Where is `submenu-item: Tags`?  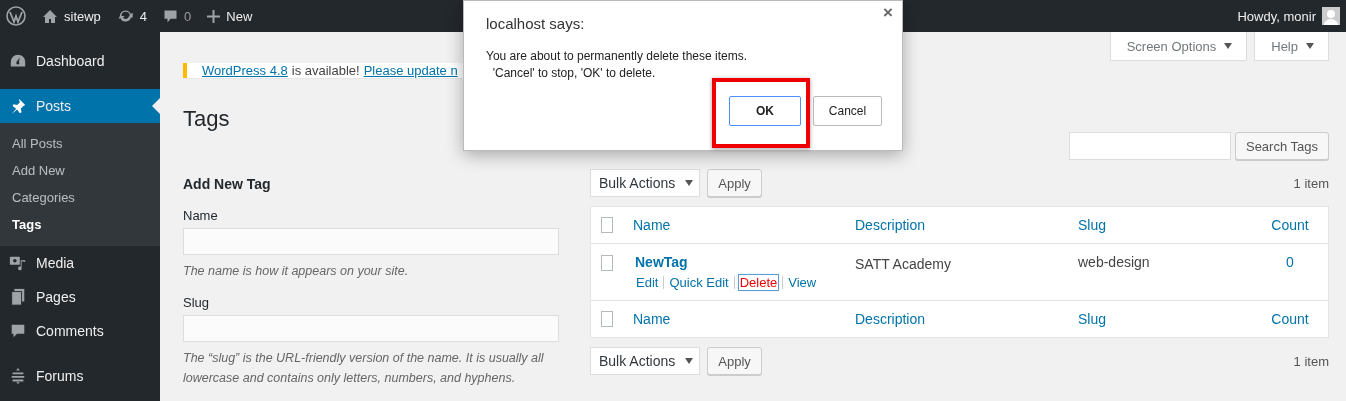 submenu-item: Tags is located at coordinates (80, 224).